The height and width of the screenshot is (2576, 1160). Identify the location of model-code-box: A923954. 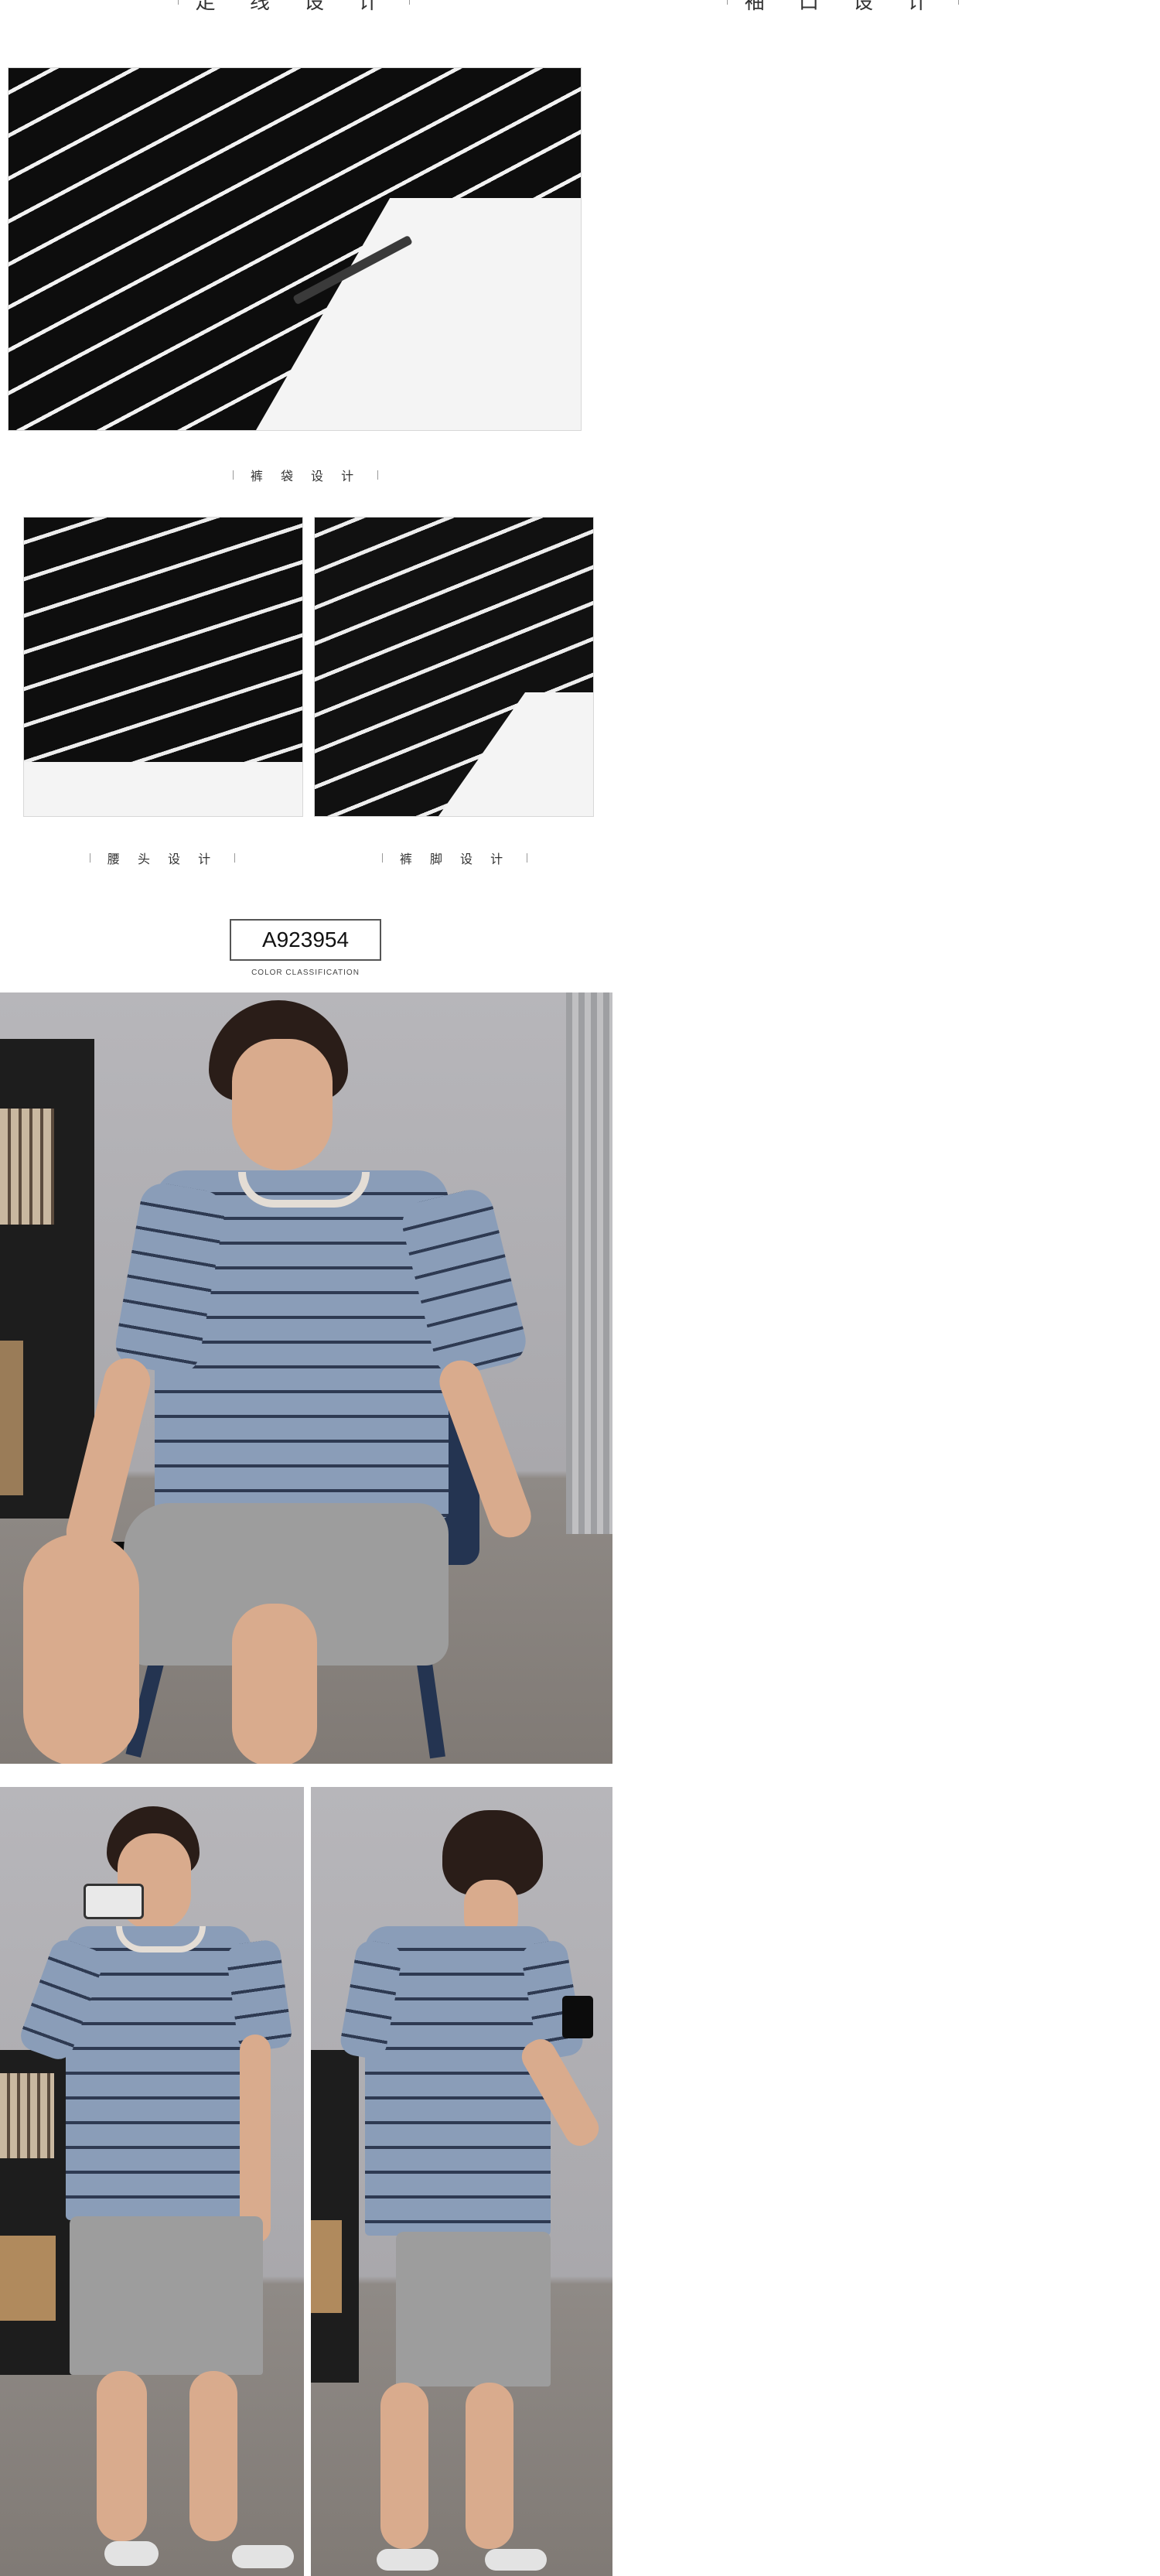
(305, 940).